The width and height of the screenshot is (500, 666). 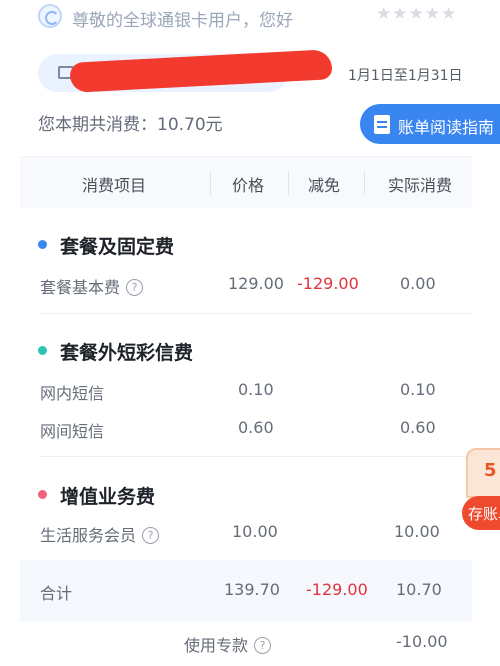 I want to click on item-discount: -129.00, so click(x=328, y=283).